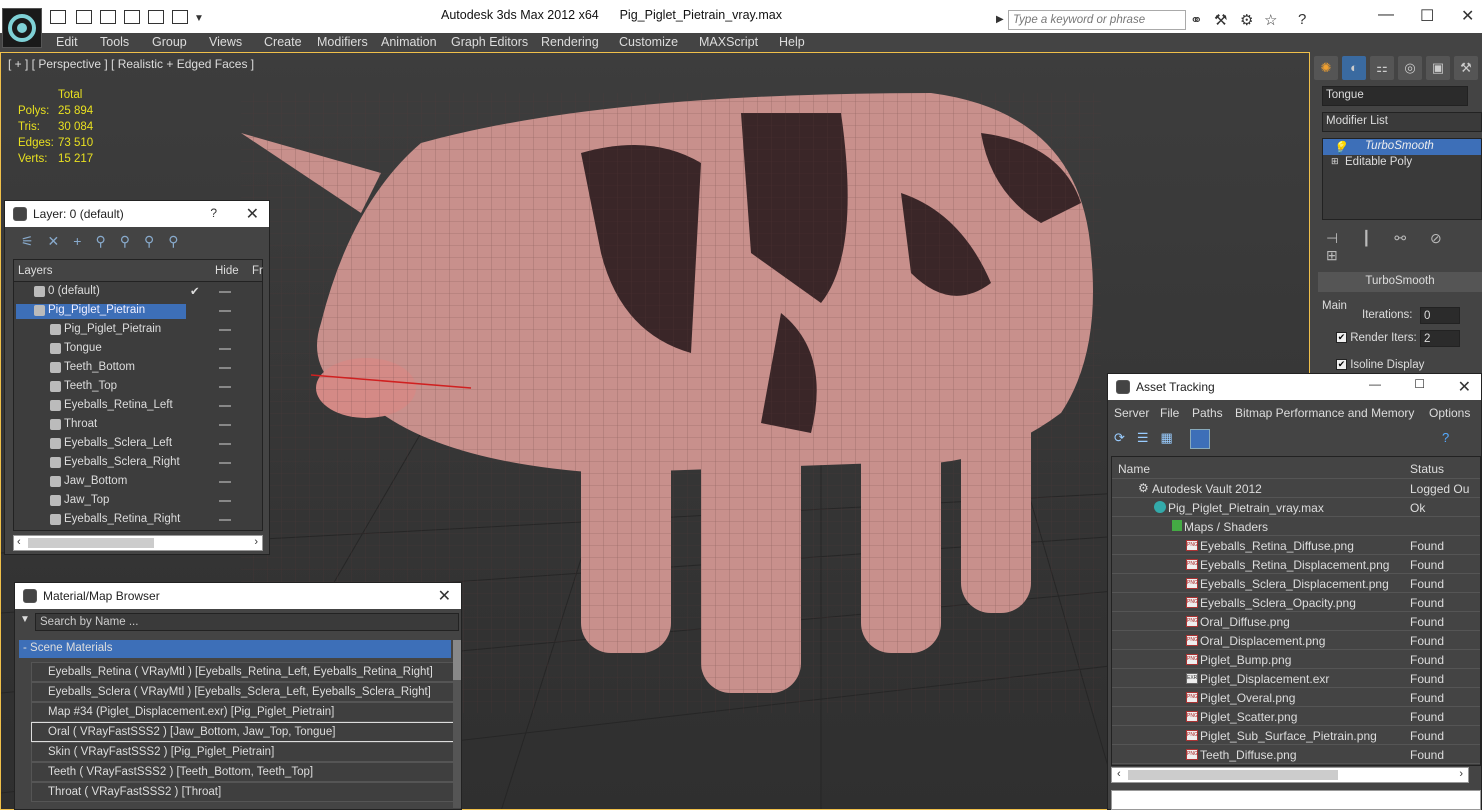  What do you see at coordinates (134, 462) in the screenshot?
I see `layer-object-row: Eyeballs_Sclera_Right` at bounding box center [134, 462].